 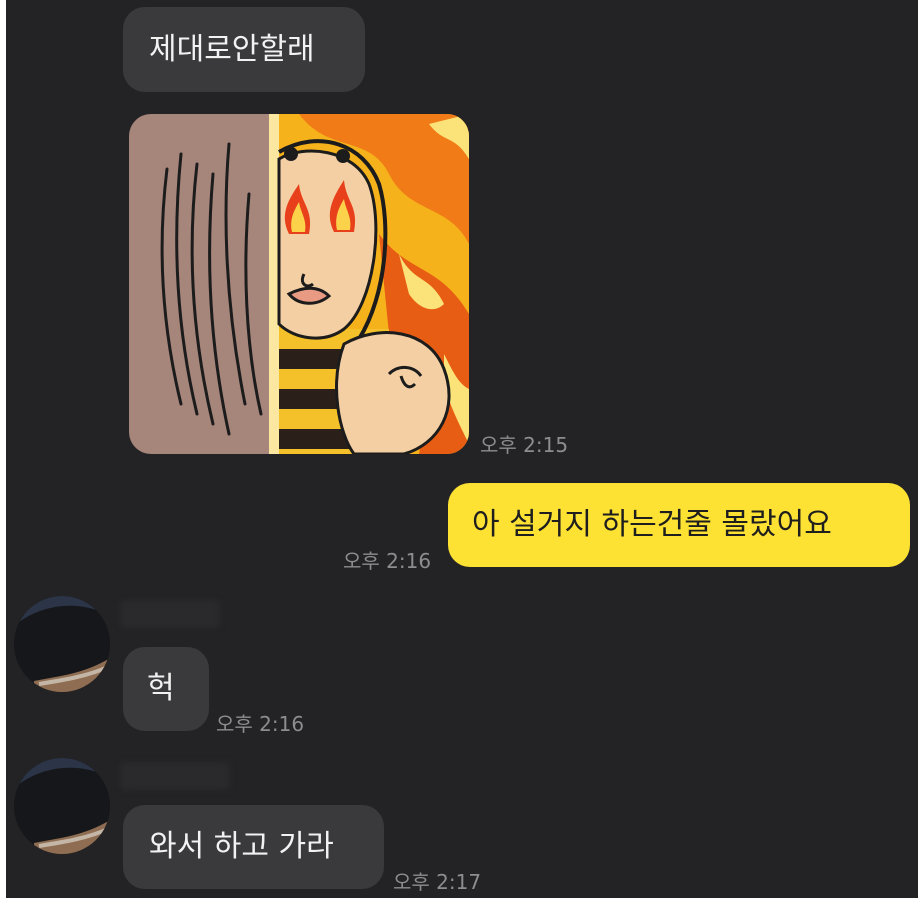 I want to click on message-bubble-received: 헉, so click(x=166, y=689).